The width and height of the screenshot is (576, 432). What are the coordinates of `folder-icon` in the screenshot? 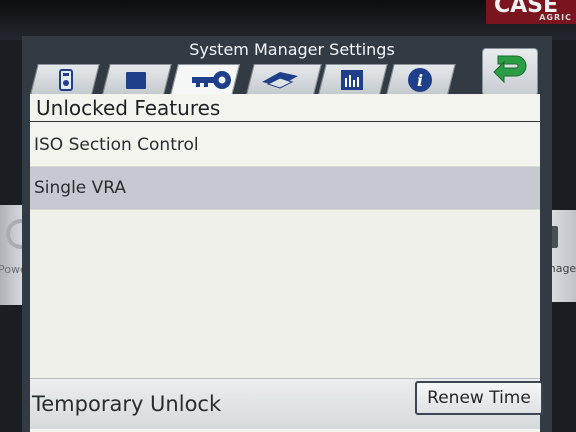 It's located at (136, 80).